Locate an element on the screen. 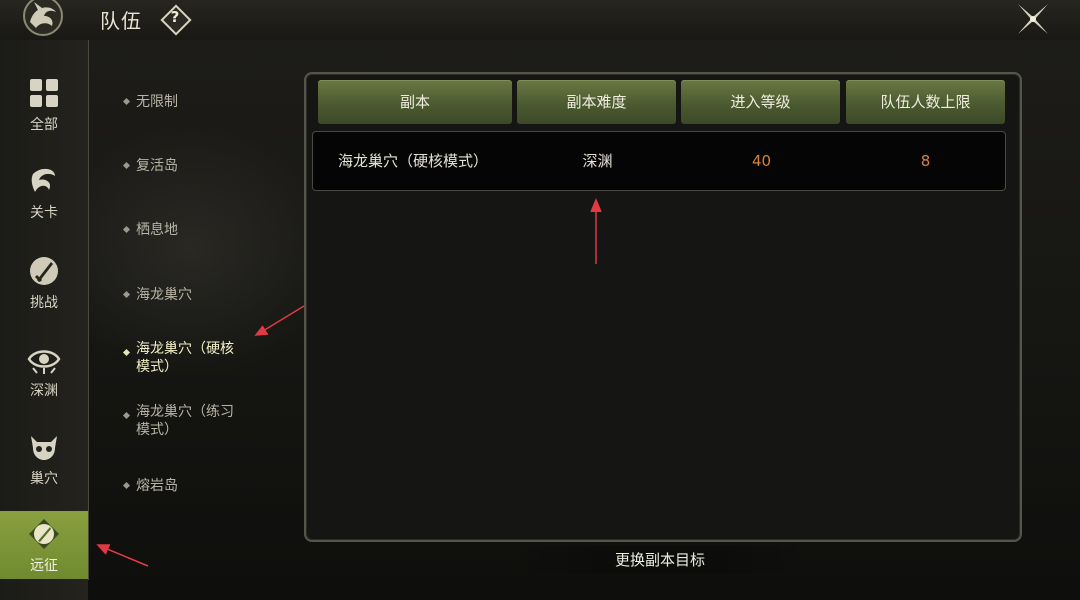 Image resolution: width=1080 pixels, height=600 pixels. change-target-button: 更换副本目标 is located at coordinates (660, 560).